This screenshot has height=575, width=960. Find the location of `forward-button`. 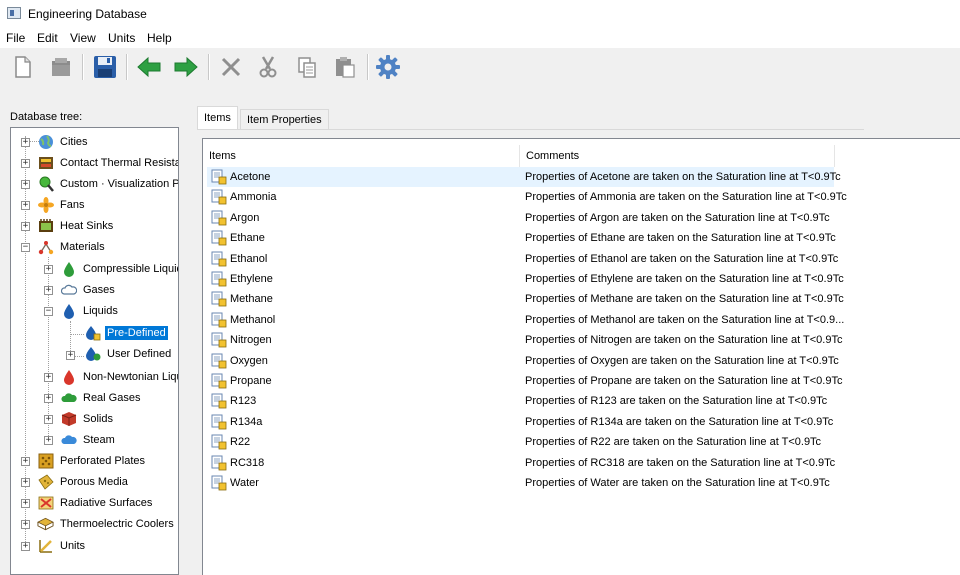

forward-button is located at coordinates (186, 67).